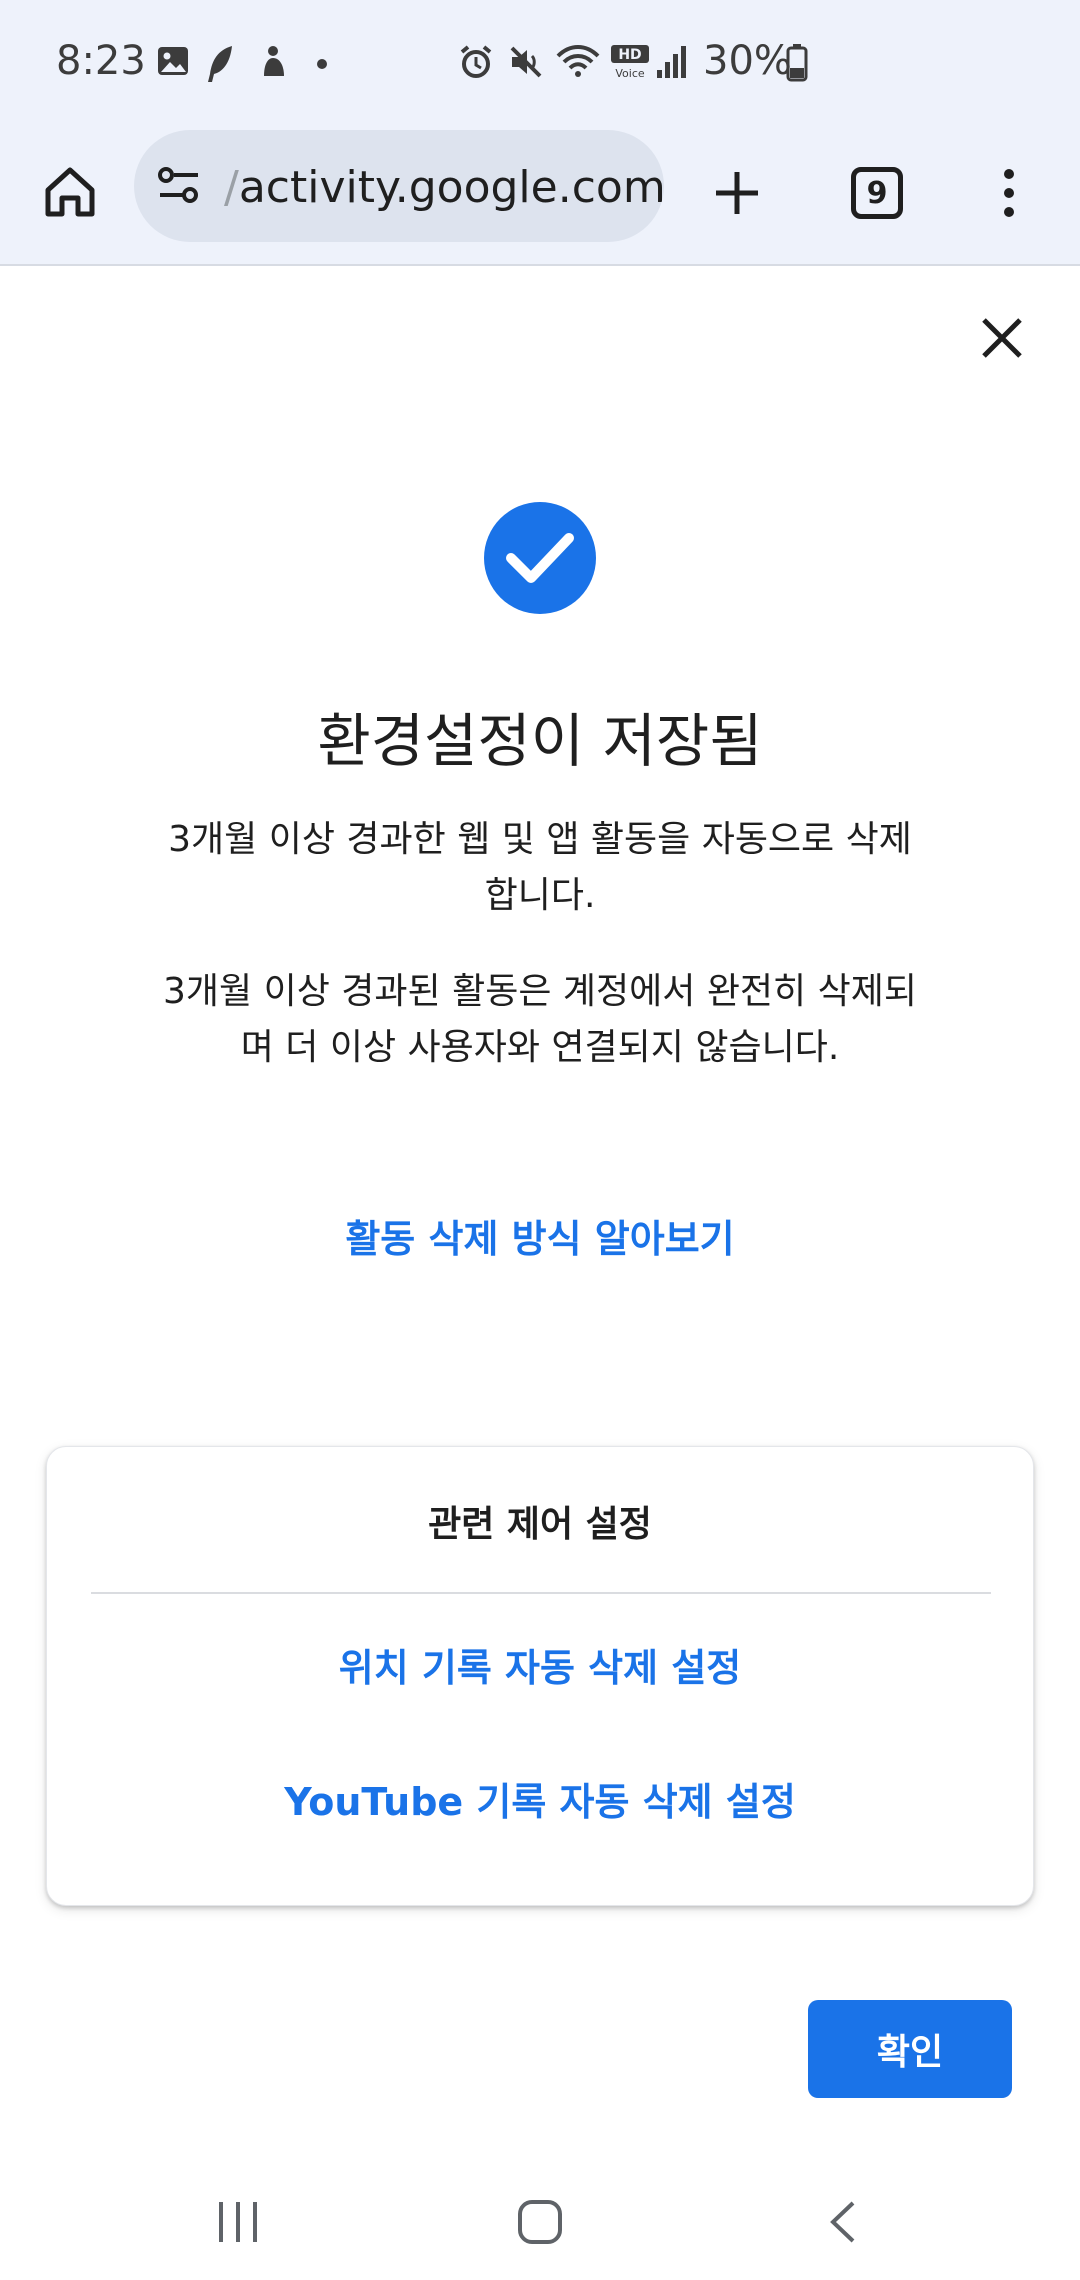 Image resolution: width=1080 pixels, height=2280 pixels. I want to click on learn-more-link: 활동 삭제 방식 알아보기, so click(540, 1235).